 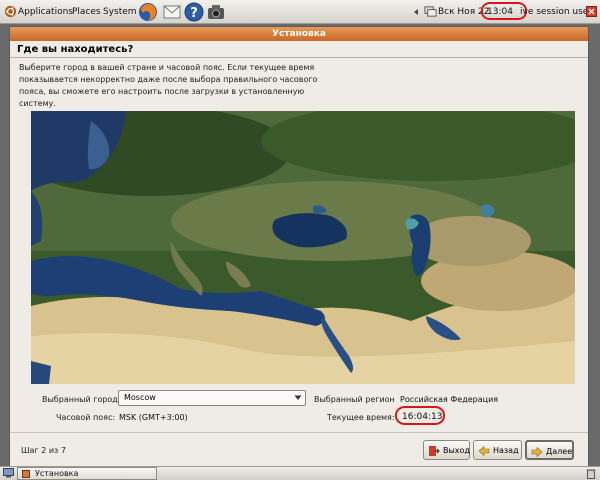 What do you see at coordinates (87, 473) in the screenshot?
I see `taskbar-installer-button: Установка` at bounding box center [87, 473].